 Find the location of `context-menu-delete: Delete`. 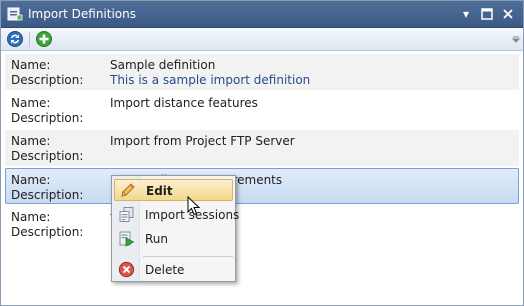

context-menu-delete: Delete is located at coordinates (173, 270).